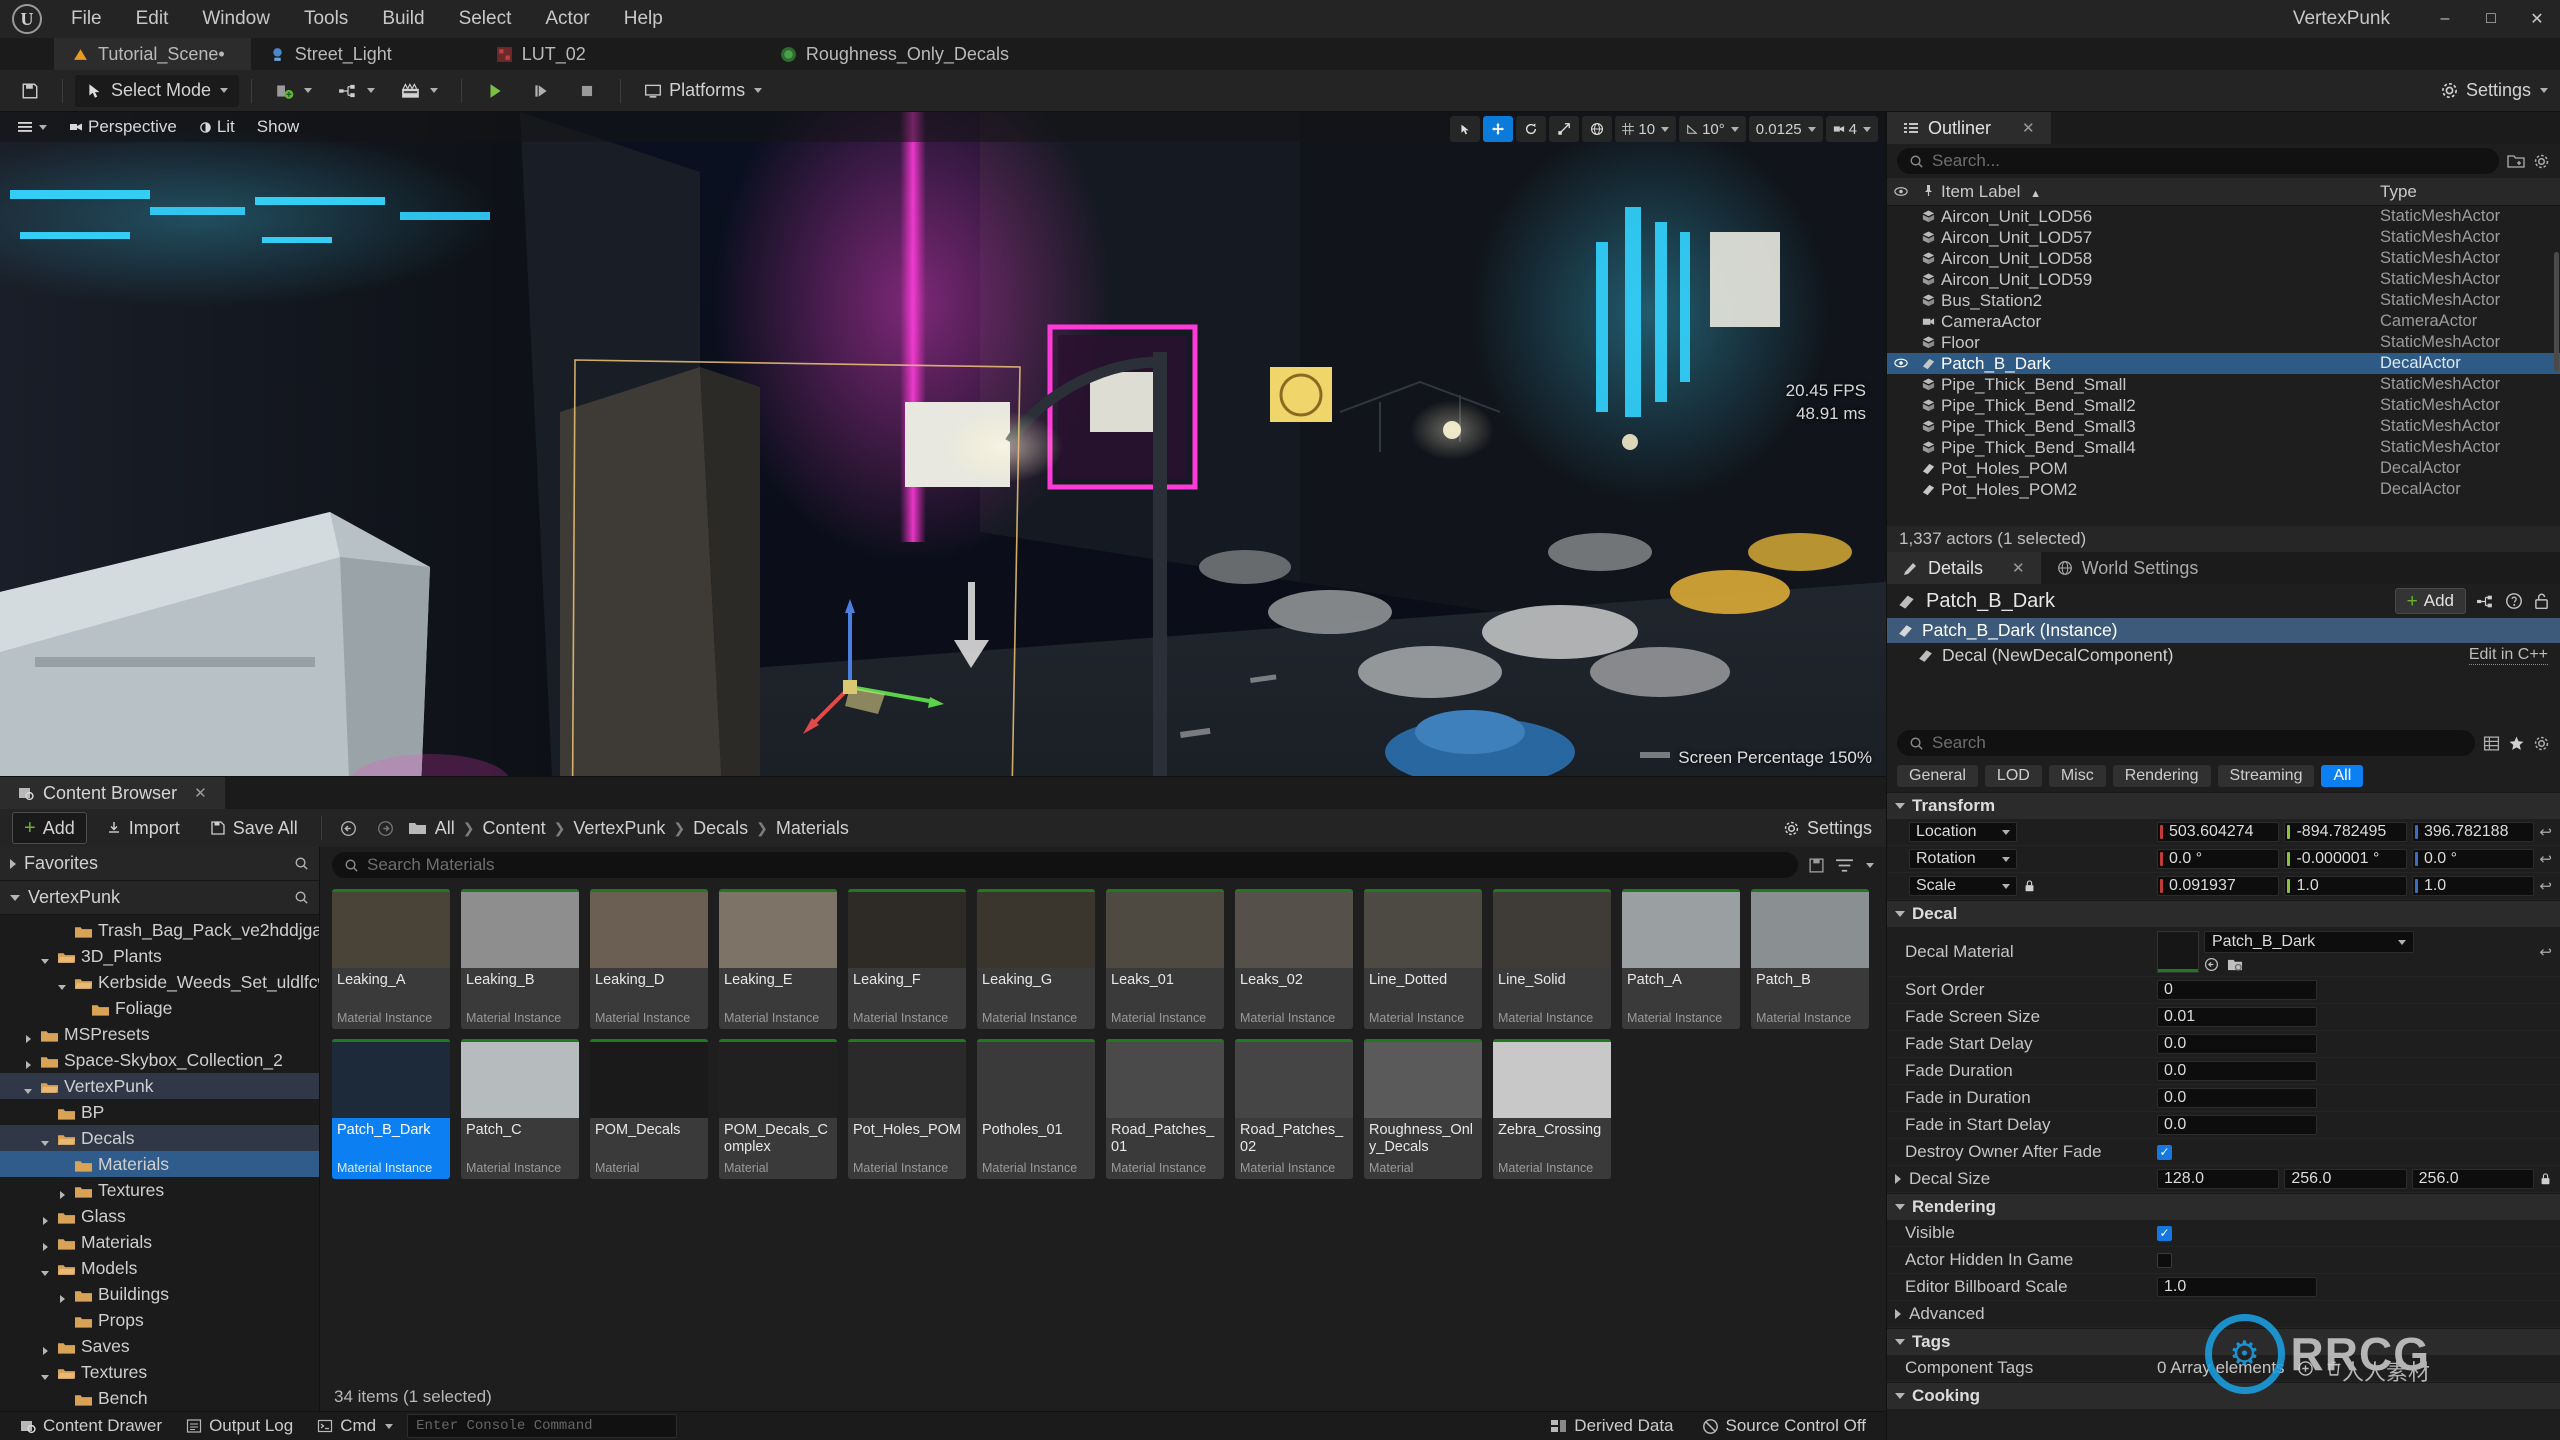  Describe the element at coordinates (812, 828) in the screenshot. I see `breadcrumb-materials: Materials` at that location.